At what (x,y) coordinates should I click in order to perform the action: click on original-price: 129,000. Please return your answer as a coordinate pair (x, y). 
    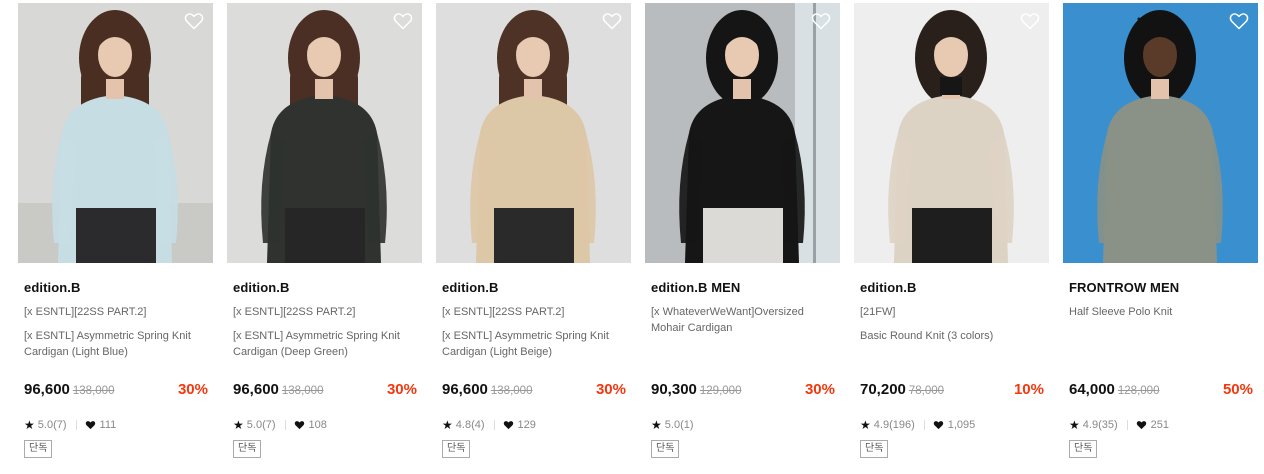
    Looking at the image, I should click on (720, 391).